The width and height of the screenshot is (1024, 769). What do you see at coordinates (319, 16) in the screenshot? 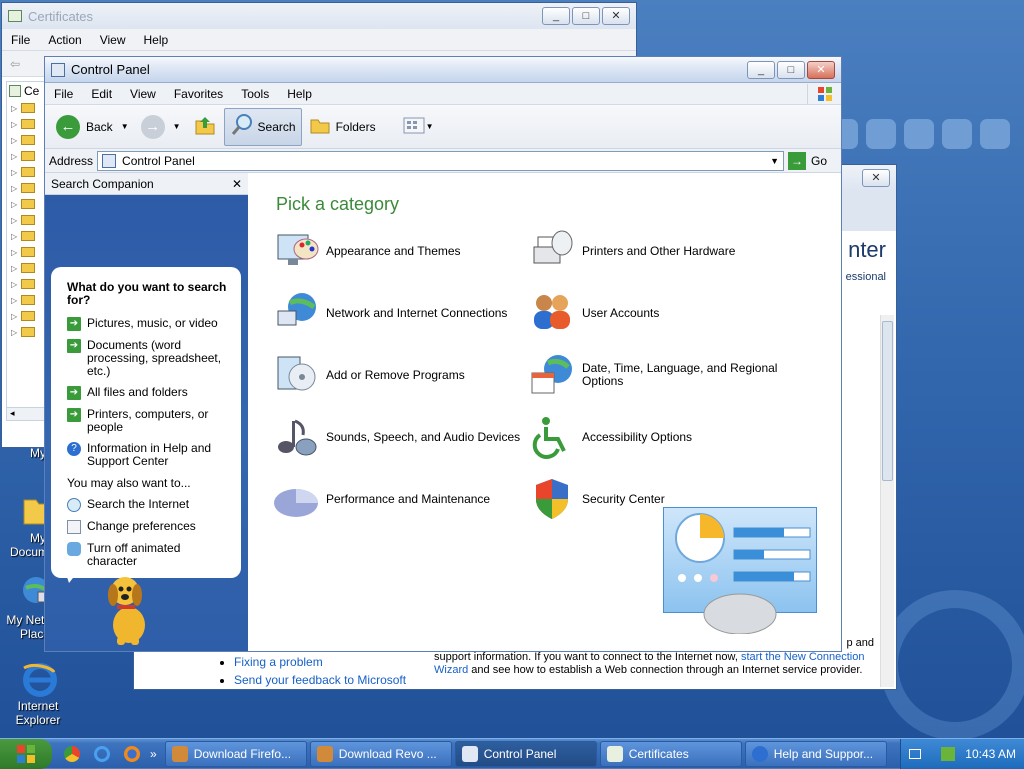
I see `certificates-titlebar: Certificates _ □ ✕` at bounding box center [319, 16].